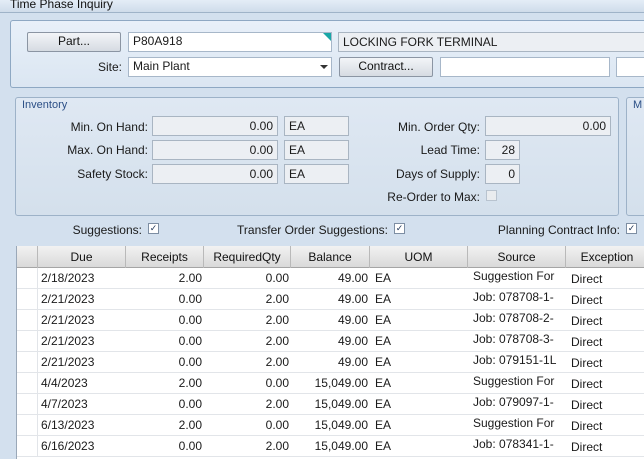  What do you see at coordinates (230, 42) in the screenshot?
I see `part-number-field: P80A918` at bounding box center [230, 42].